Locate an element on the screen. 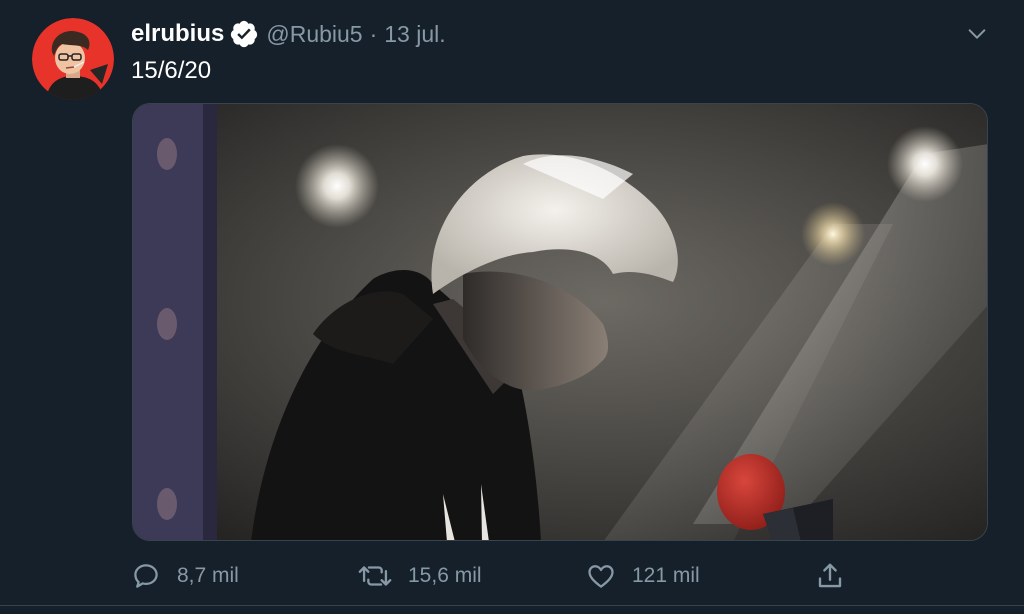 The image size is (1024, 614). heart-icon is located at coordinates (601, 576).